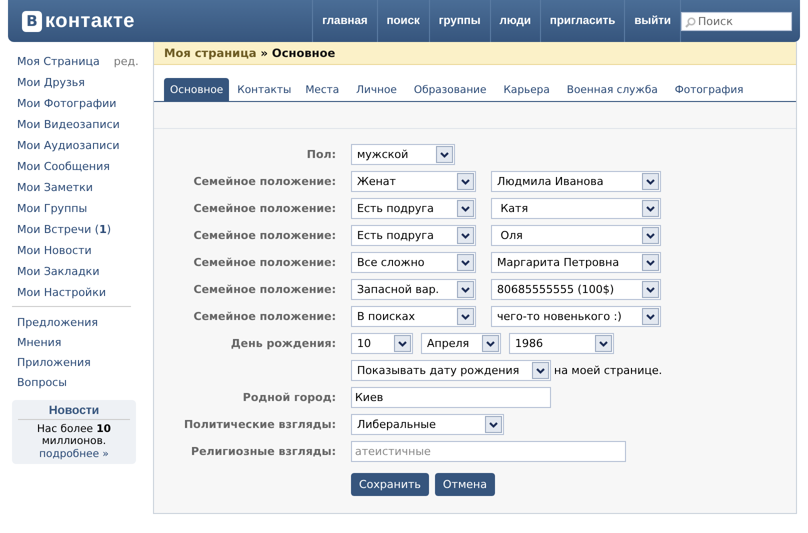  I want to click on dropdown: чего-то новенького :), so click(576, 316).